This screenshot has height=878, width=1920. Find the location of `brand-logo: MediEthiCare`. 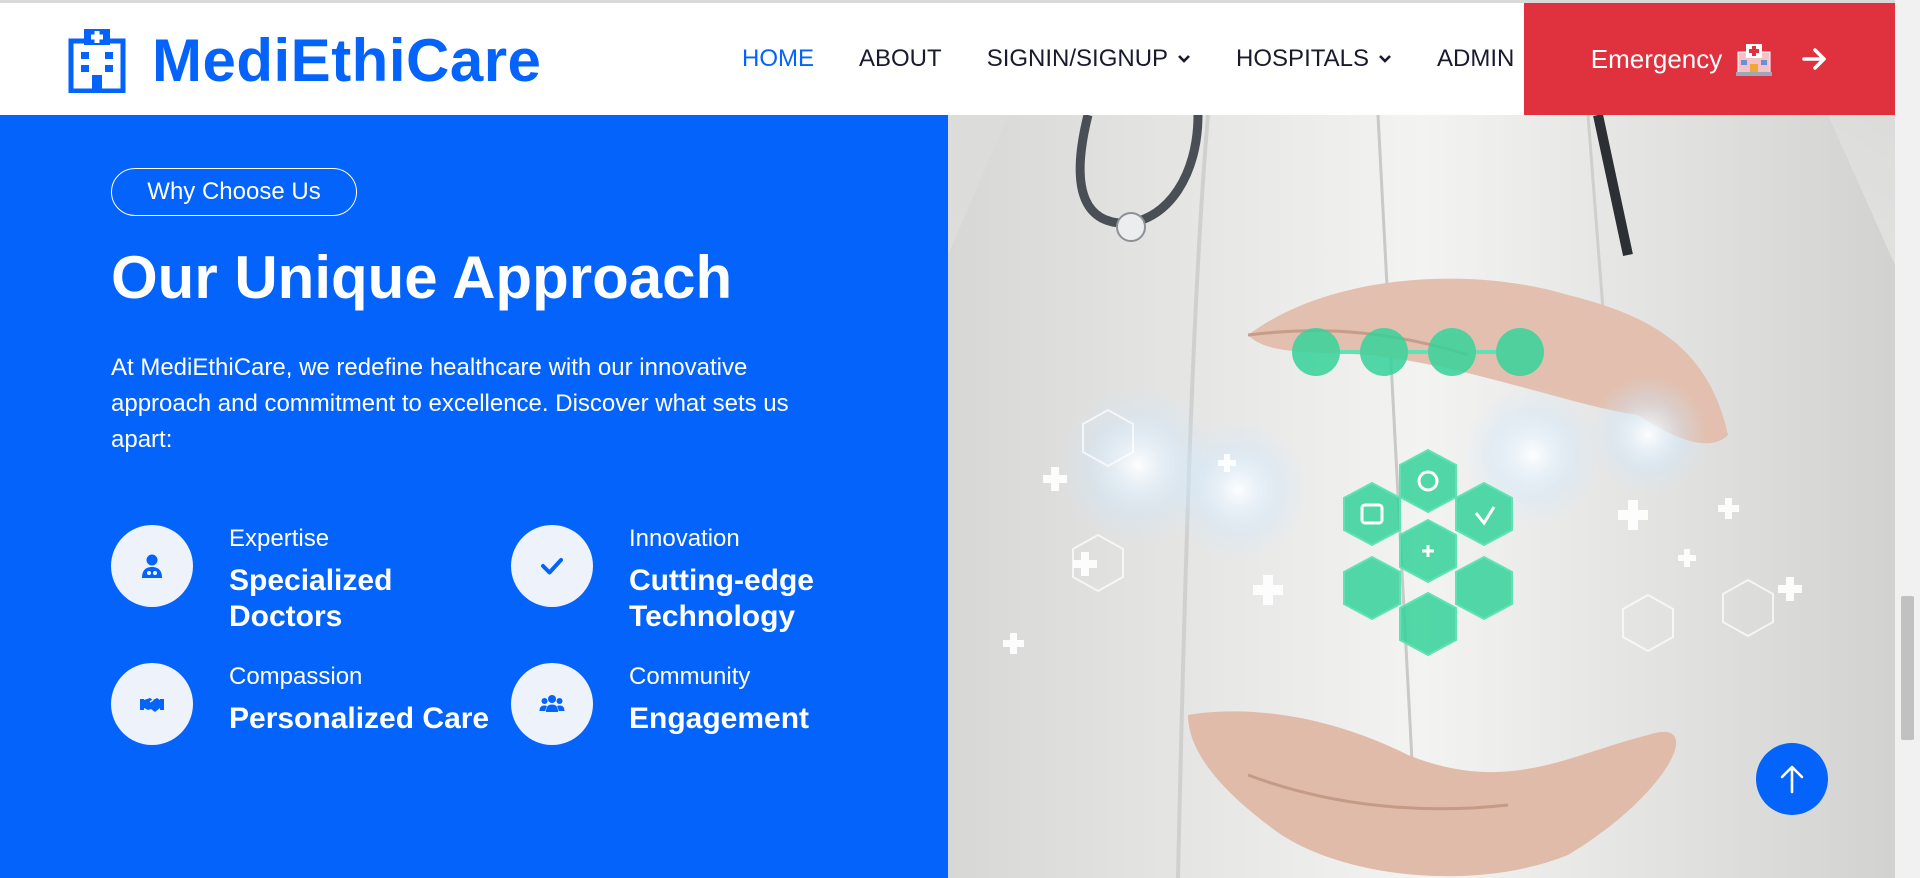

brand-logo: MediEthiCare is located at coordinates (304, 60).